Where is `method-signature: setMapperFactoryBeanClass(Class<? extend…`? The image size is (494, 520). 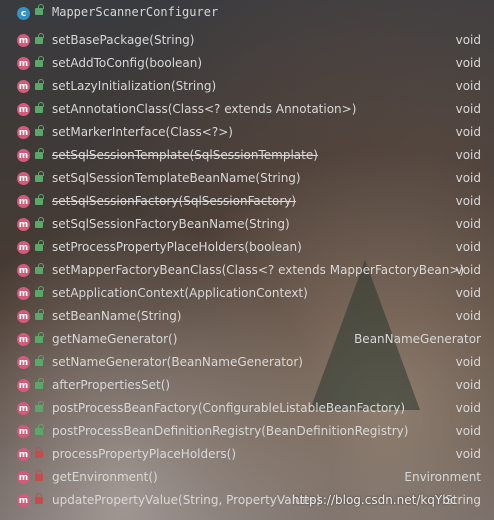 method-signature: setMapperFactoryBeanClass(Class<? extend… is located at coordinates (258, 270).